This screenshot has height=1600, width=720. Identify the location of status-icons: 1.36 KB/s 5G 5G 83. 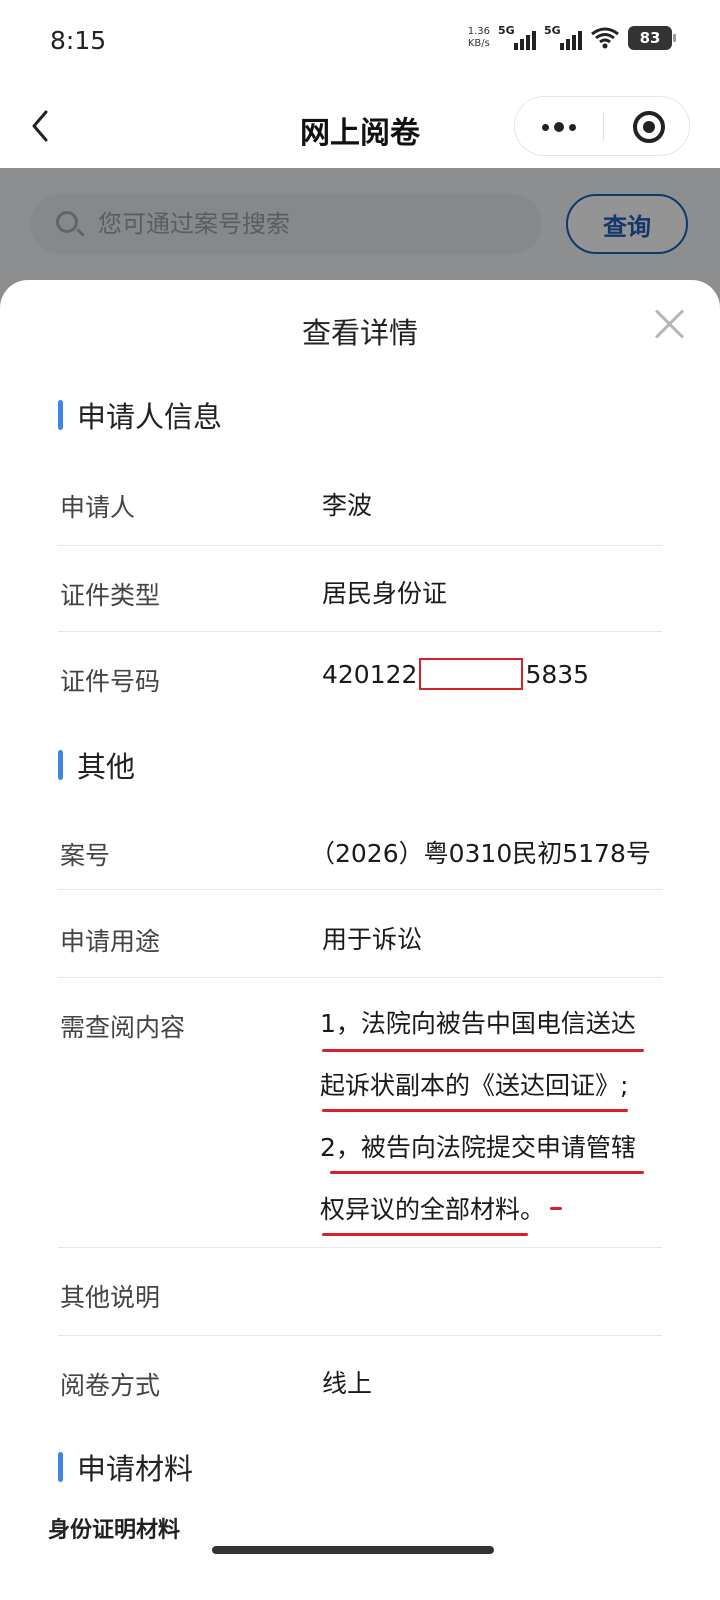
(571, 38).